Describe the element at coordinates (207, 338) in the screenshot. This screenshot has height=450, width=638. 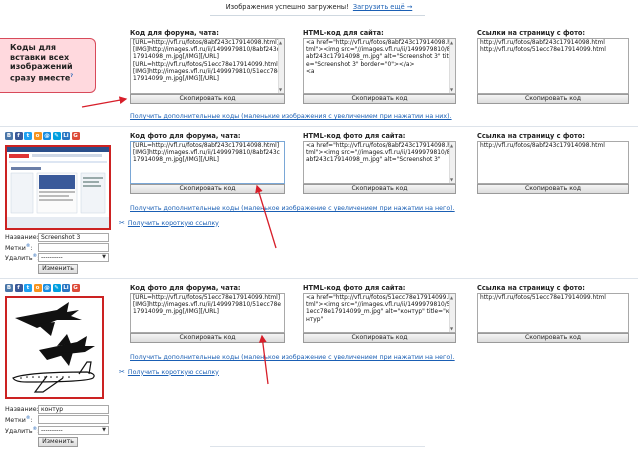
I see `image2-forum-copy-button: Скопировать код` at that location.